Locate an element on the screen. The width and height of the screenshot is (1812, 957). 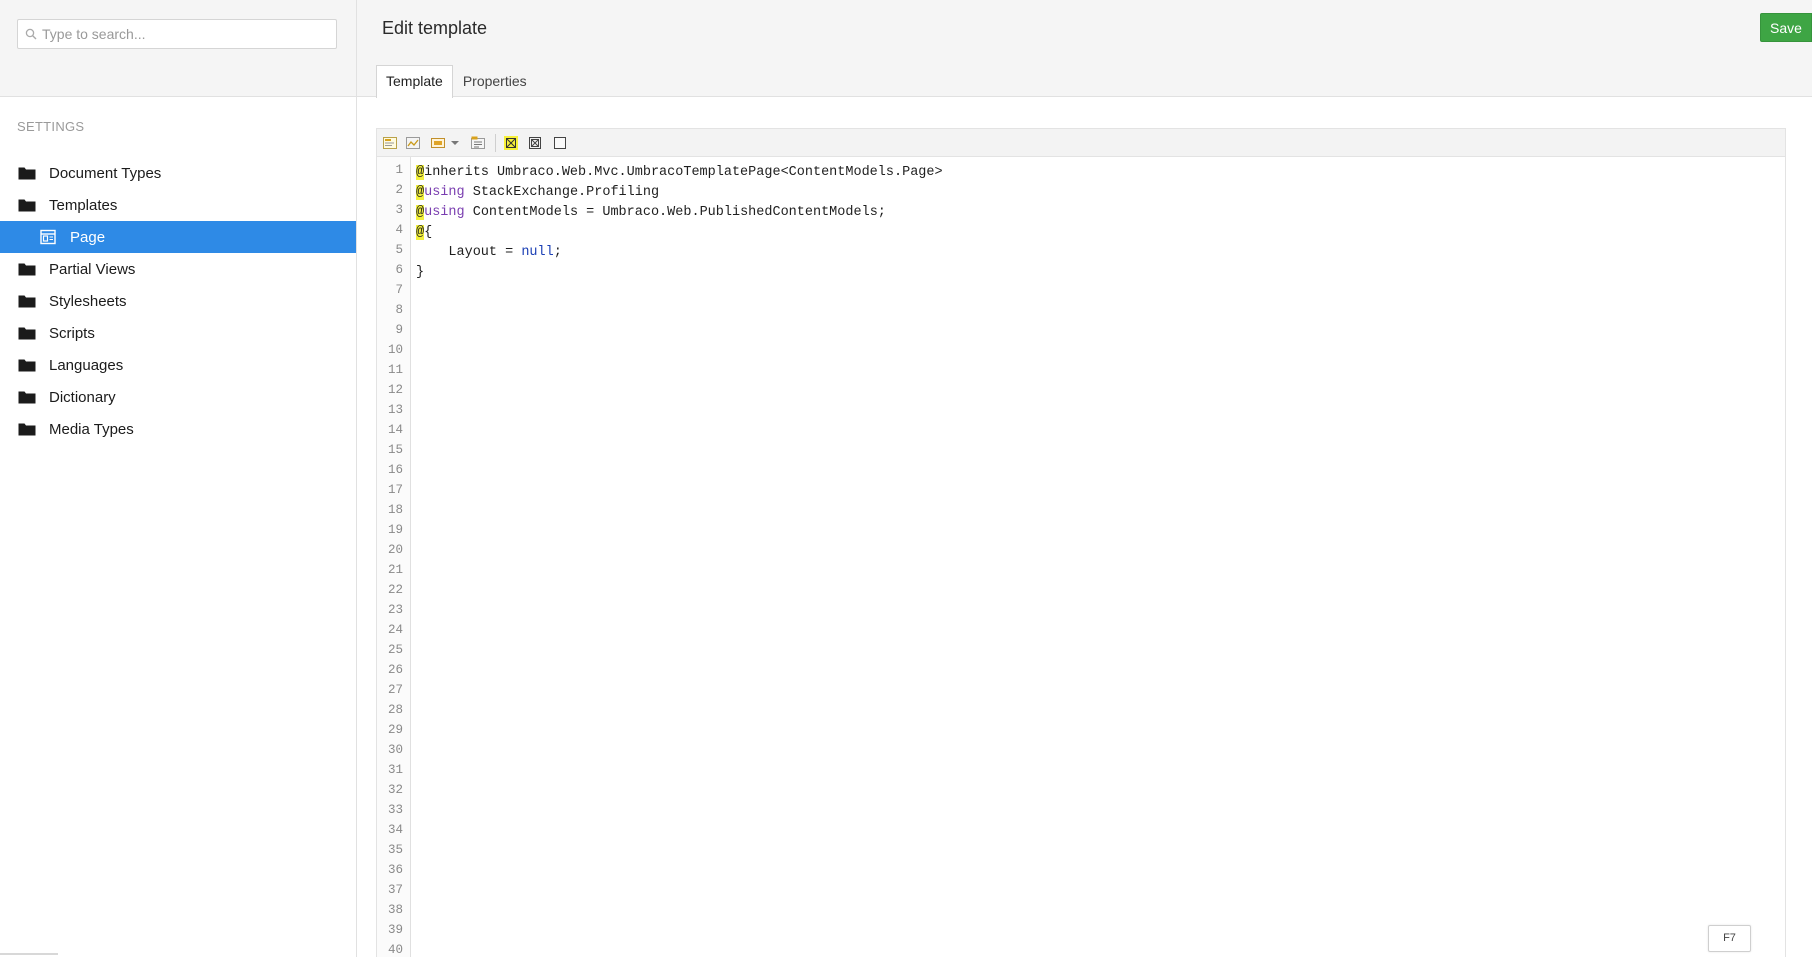
line-number: 36 is located at coordinates (388, 870).